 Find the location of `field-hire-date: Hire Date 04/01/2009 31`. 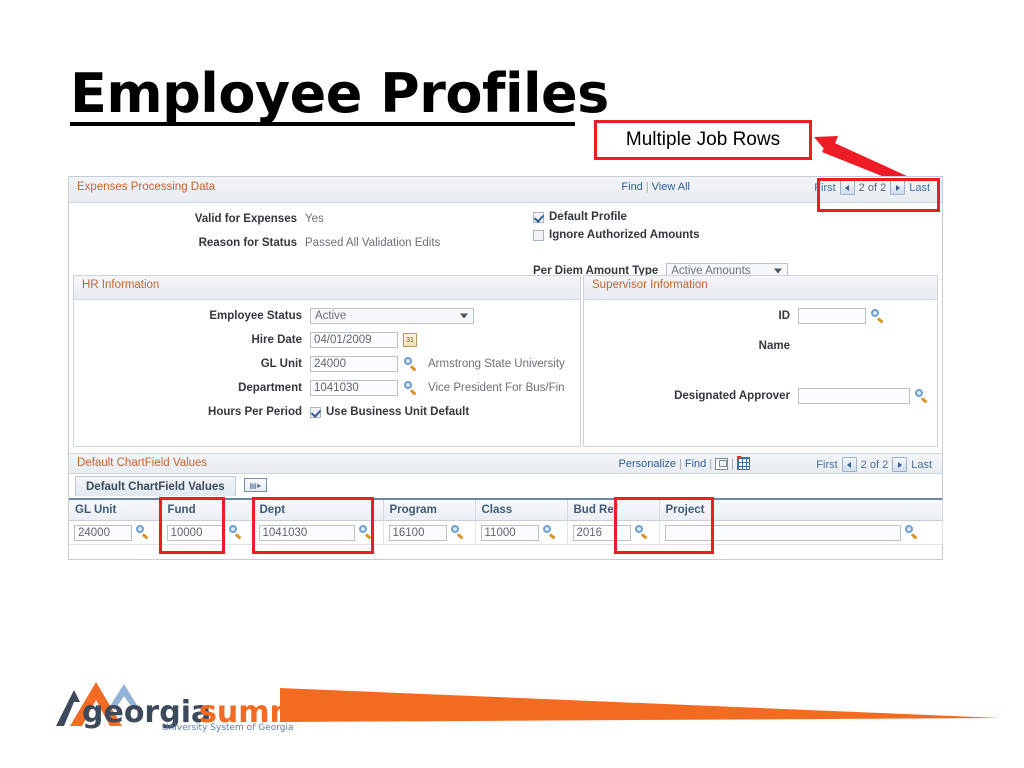

field-hire-date: Hire Date 04/01/2009 31 is located at coordinates (245, 340).